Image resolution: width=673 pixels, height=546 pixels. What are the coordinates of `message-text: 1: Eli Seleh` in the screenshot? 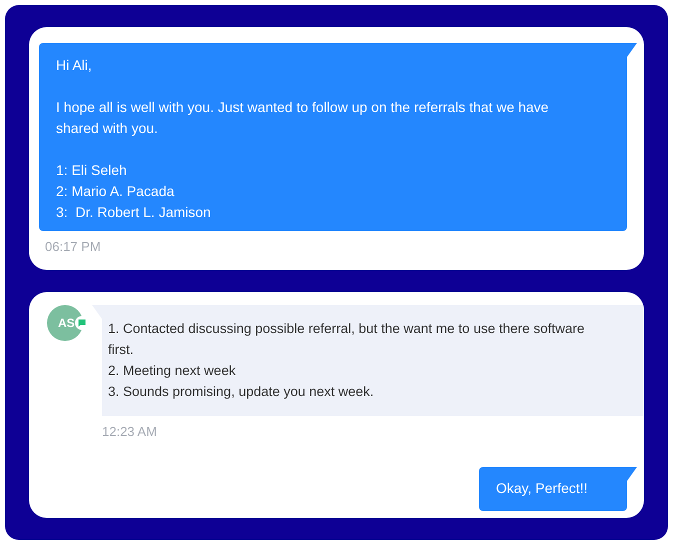 It's located at (92, 170).